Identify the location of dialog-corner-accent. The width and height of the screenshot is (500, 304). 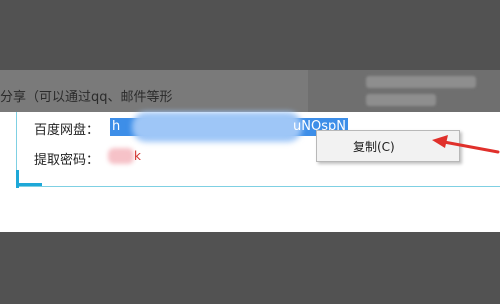
(29, 184).